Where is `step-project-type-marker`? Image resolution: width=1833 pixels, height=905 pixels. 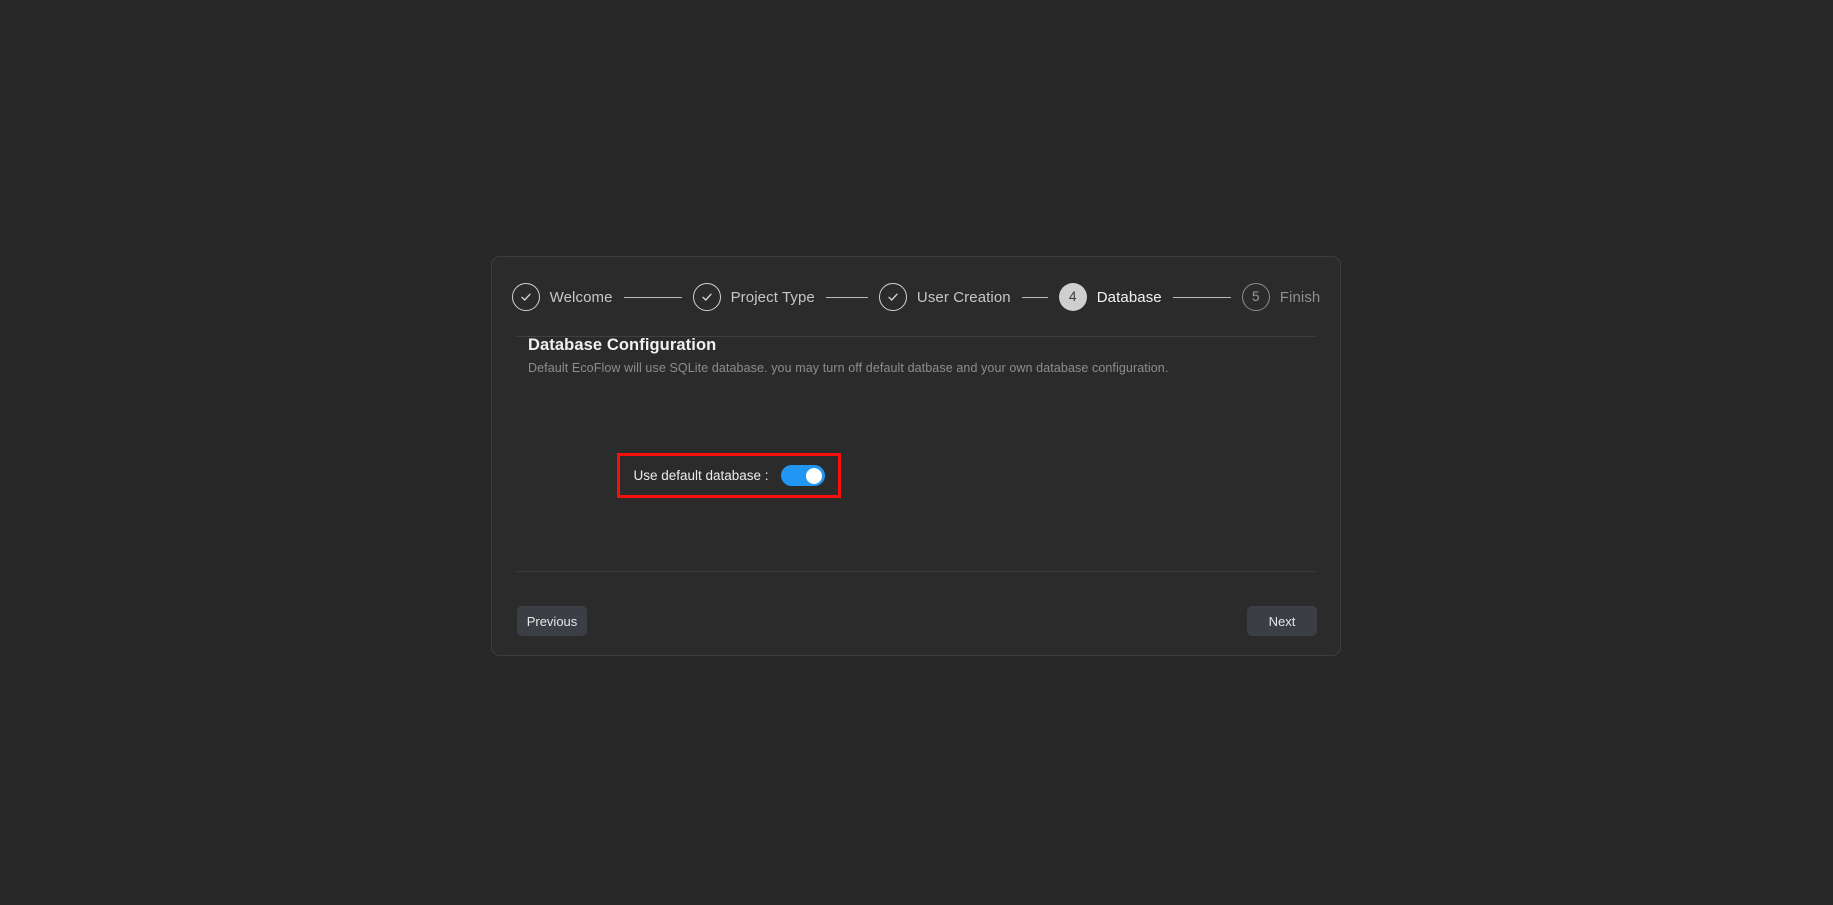 step-project-type-marker is located at coordinates (706, 297).